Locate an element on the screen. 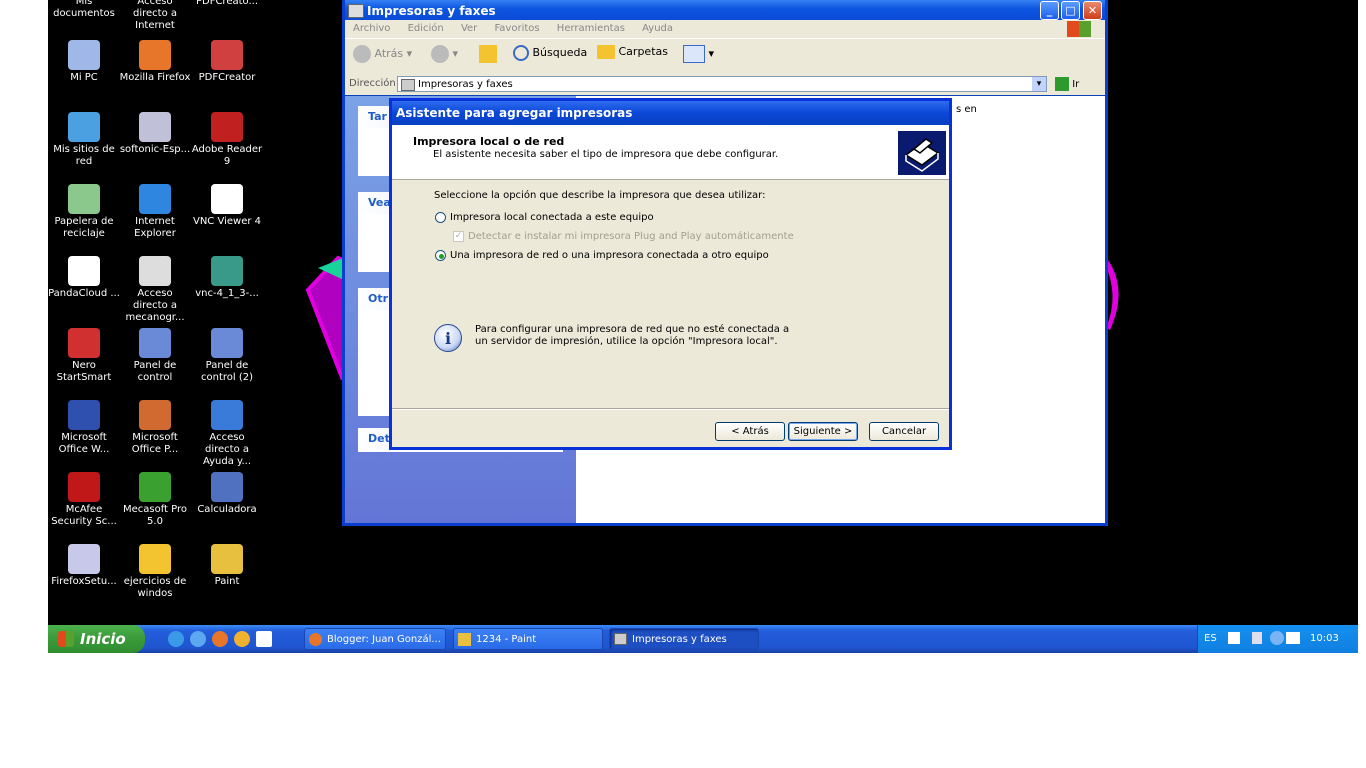  desktop-icon-label: Internet Explorer is located at coordinates (155, 227).